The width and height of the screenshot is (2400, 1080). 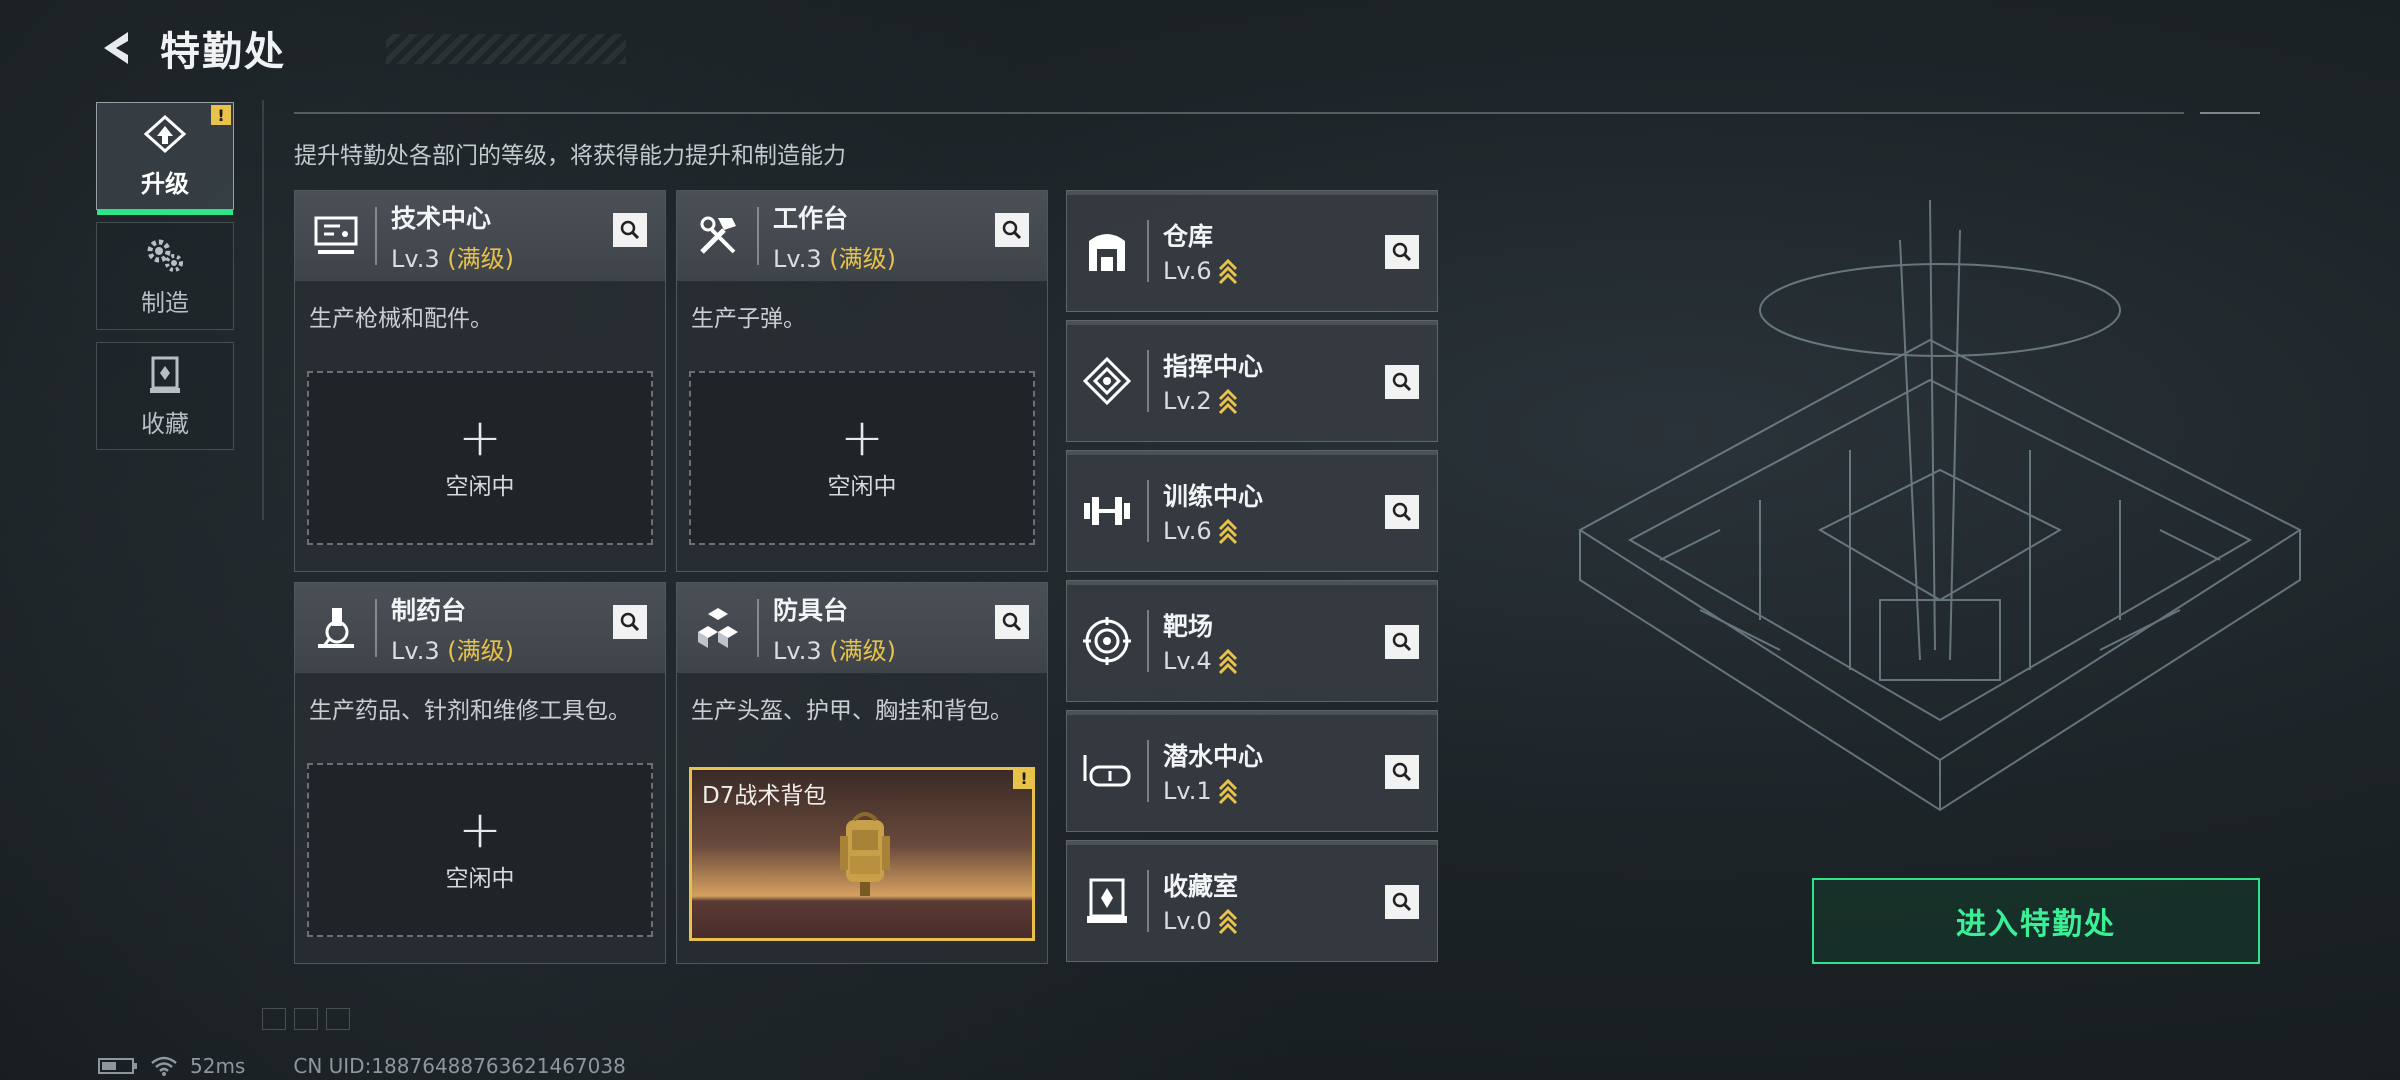 I want to click on nav-label: 收藏, so click(x=165, y=423).